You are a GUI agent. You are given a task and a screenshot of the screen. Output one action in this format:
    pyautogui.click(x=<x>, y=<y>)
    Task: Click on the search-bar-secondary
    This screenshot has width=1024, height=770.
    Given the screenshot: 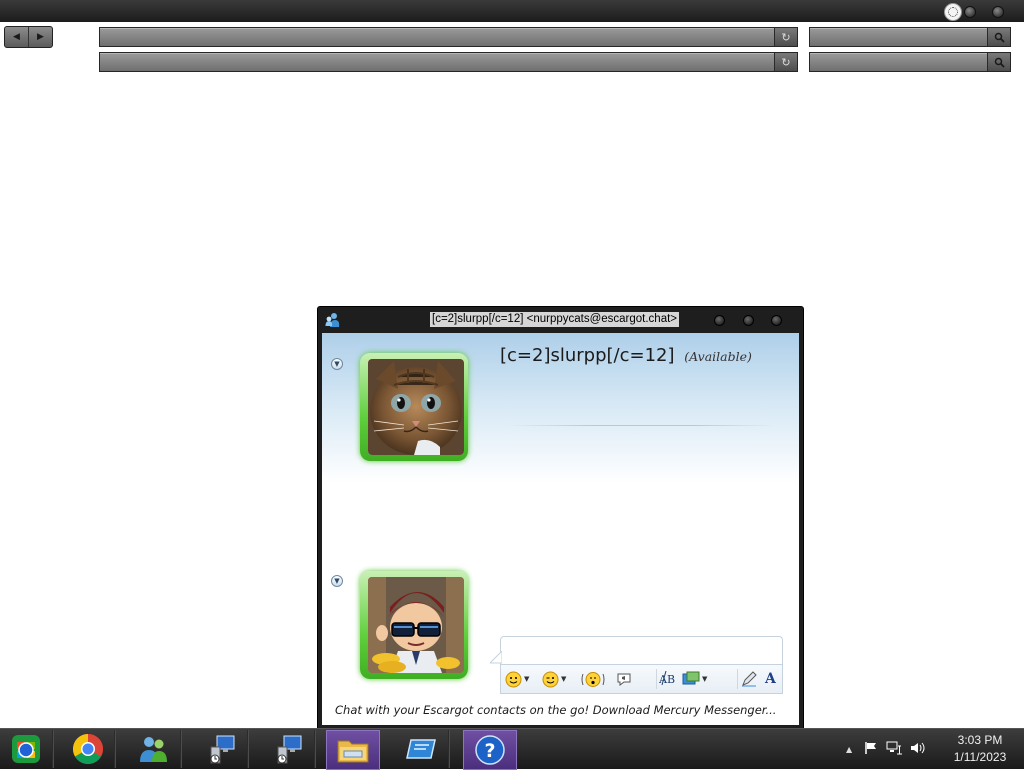 What is the action you would take?
    pyautogui.click(x=910, y=62)
    